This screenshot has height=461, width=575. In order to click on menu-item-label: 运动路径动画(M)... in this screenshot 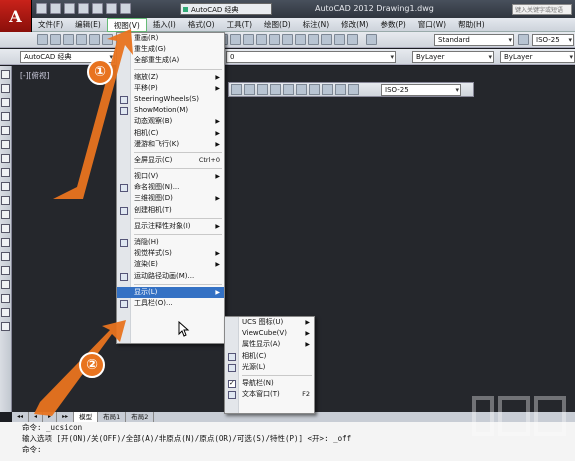, I will do `click(164, 275)`.